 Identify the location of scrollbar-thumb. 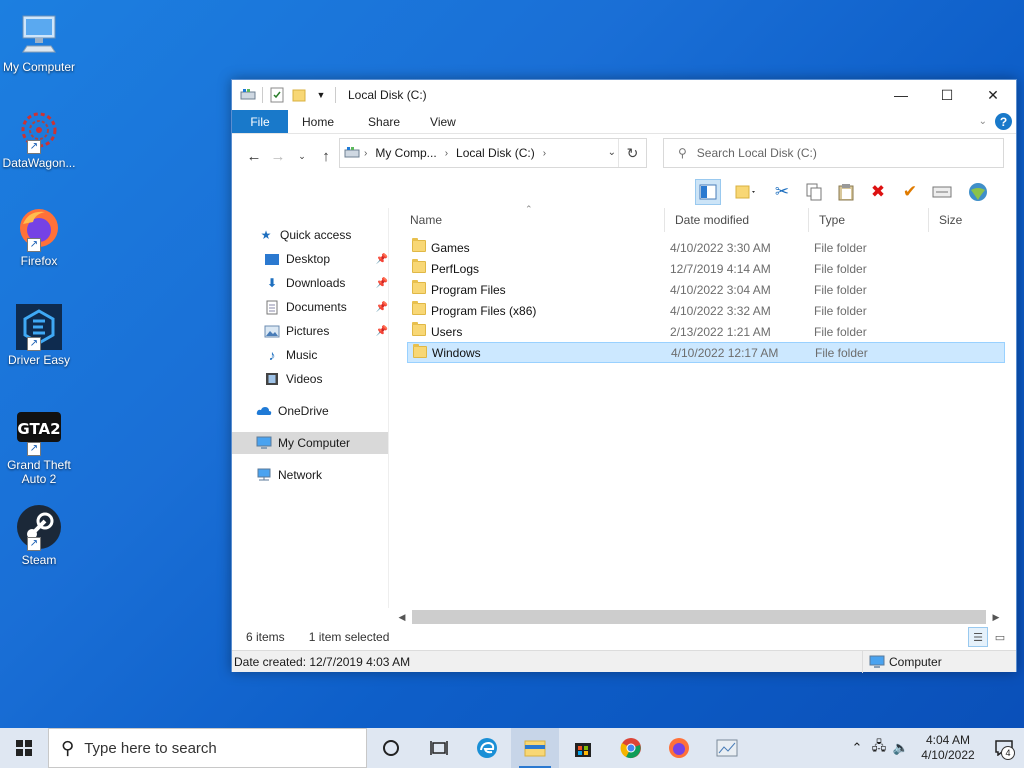
(699, 617).